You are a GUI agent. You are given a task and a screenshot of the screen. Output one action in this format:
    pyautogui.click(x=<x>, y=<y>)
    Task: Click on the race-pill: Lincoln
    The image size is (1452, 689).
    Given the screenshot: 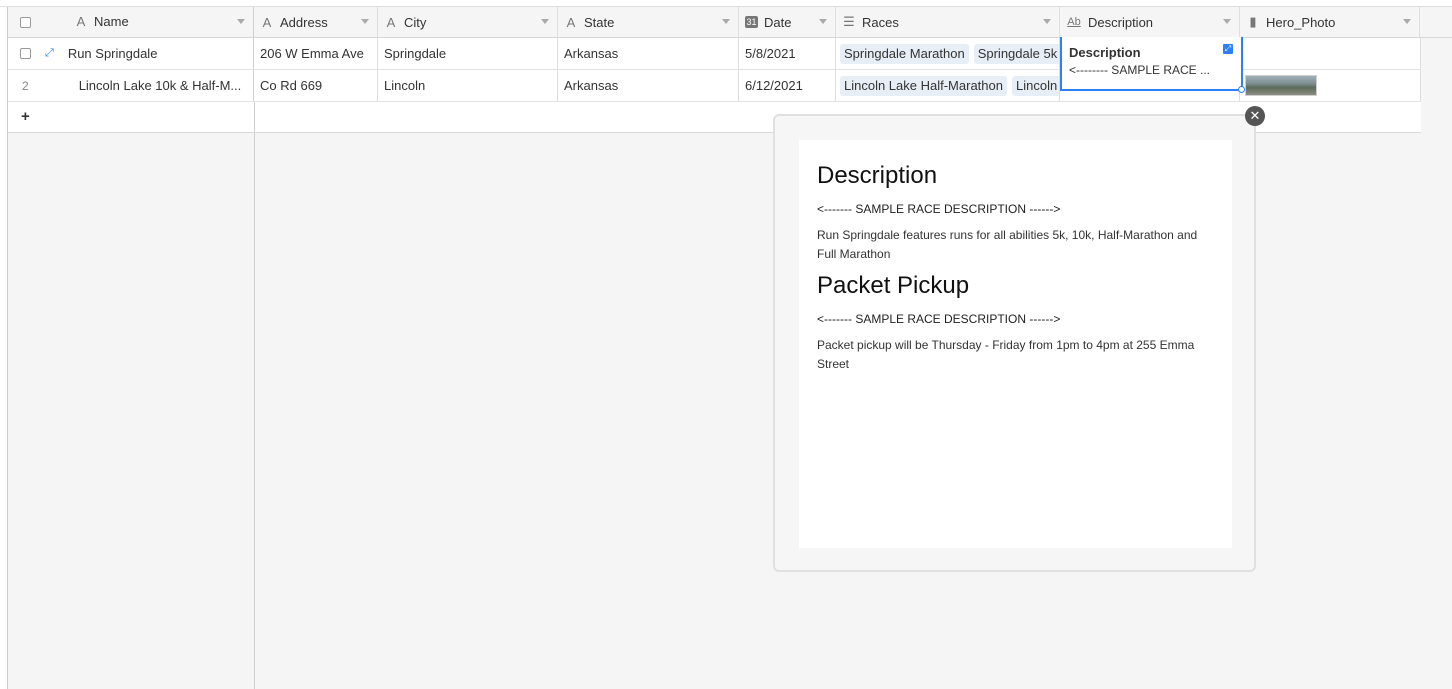 What is the action you would take?
    pyautogui.click(x=1035, y=85)
    